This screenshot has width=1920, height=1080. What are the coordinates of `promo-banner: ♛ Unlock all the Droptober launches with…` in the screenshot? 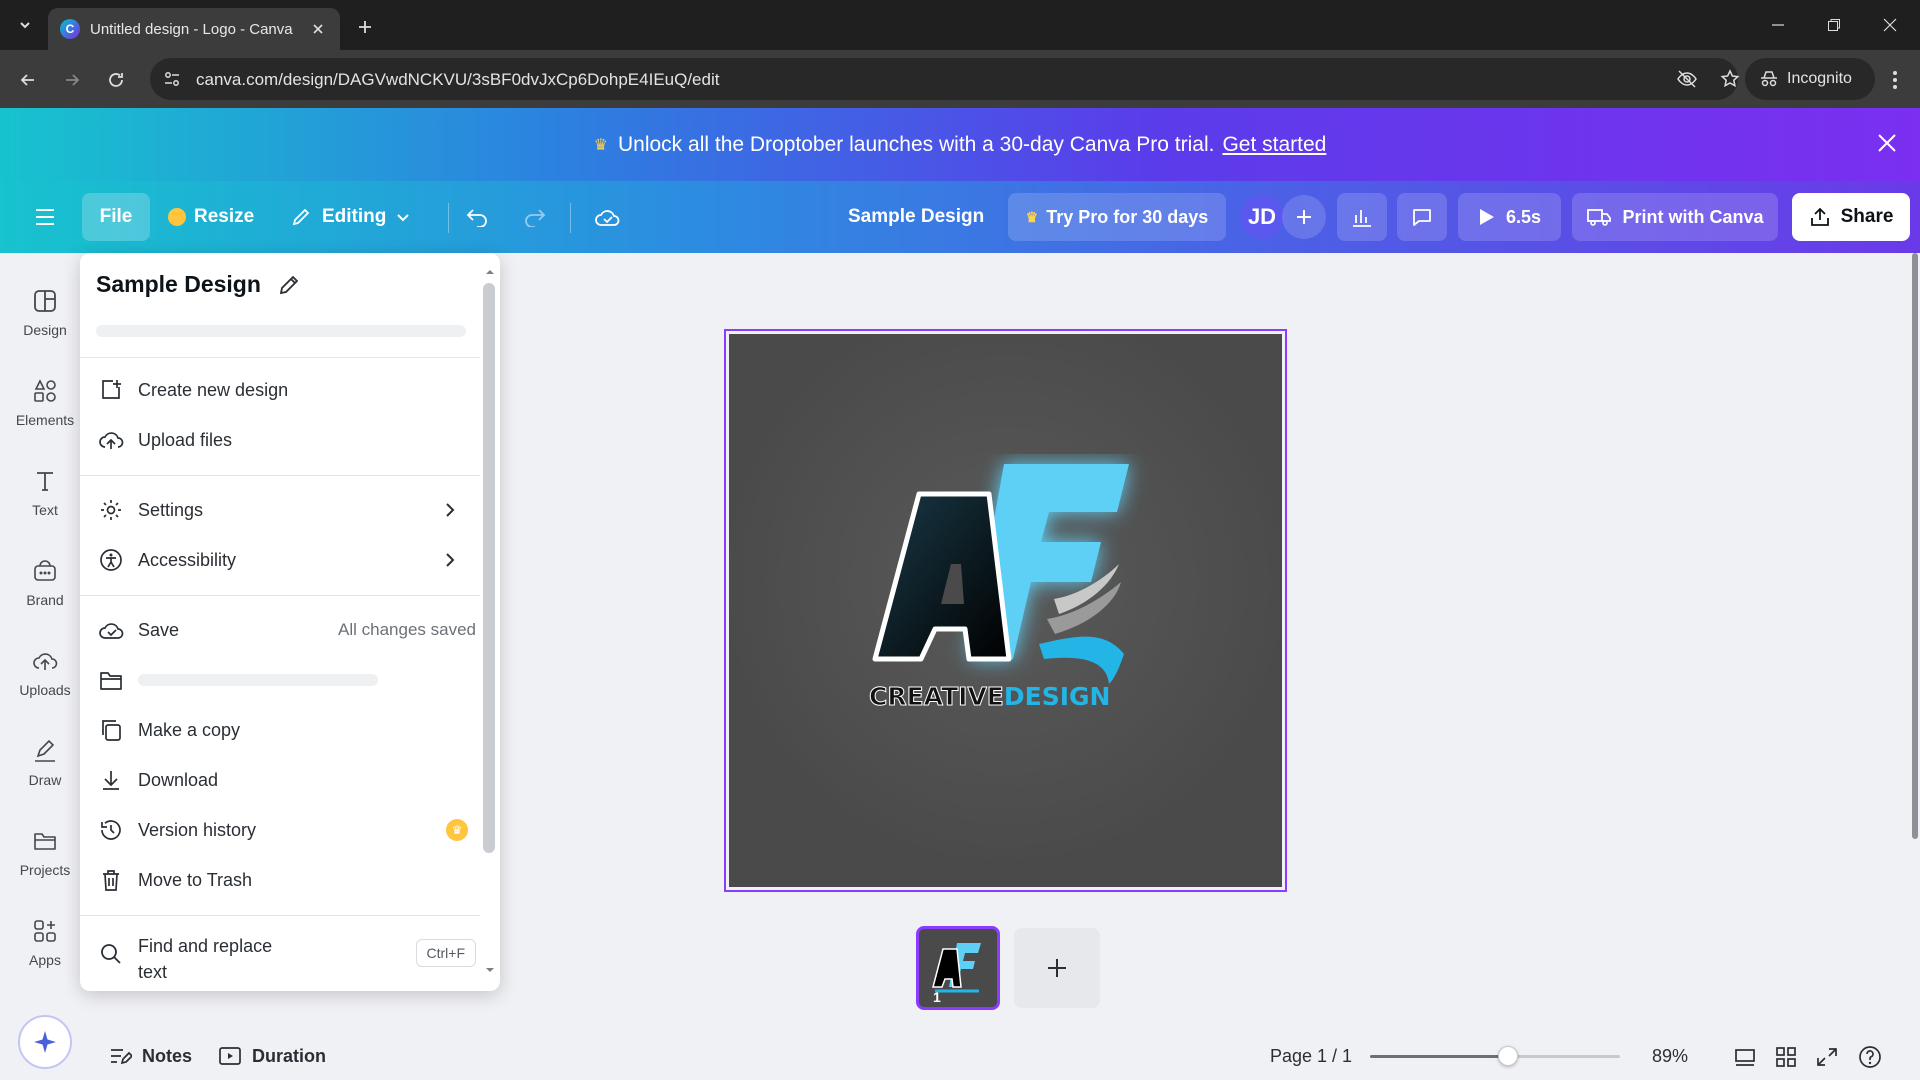 It's located at (960, 144).